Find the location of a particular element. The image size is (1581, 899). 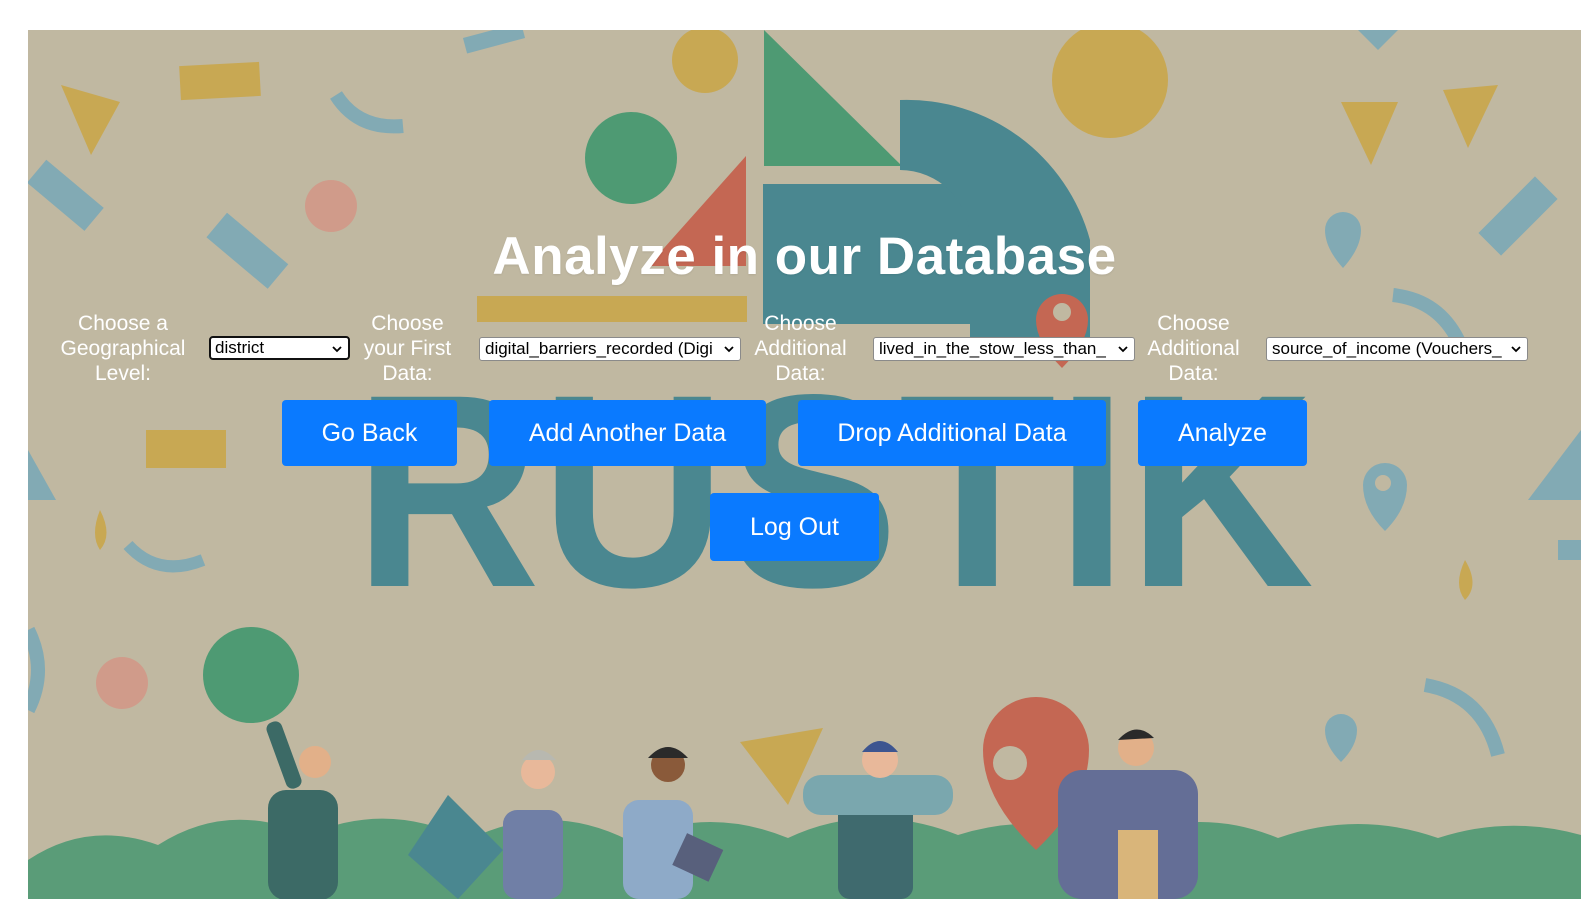

gold-circle-shape is located at coordinates (1110, 84).